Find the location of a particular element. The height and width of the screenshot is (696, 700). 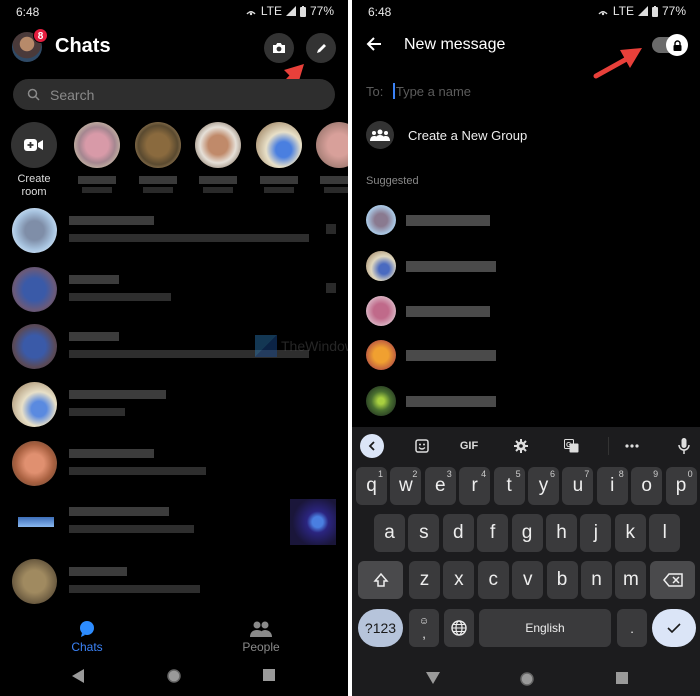

people-icon is located at coordinates (261, 629).